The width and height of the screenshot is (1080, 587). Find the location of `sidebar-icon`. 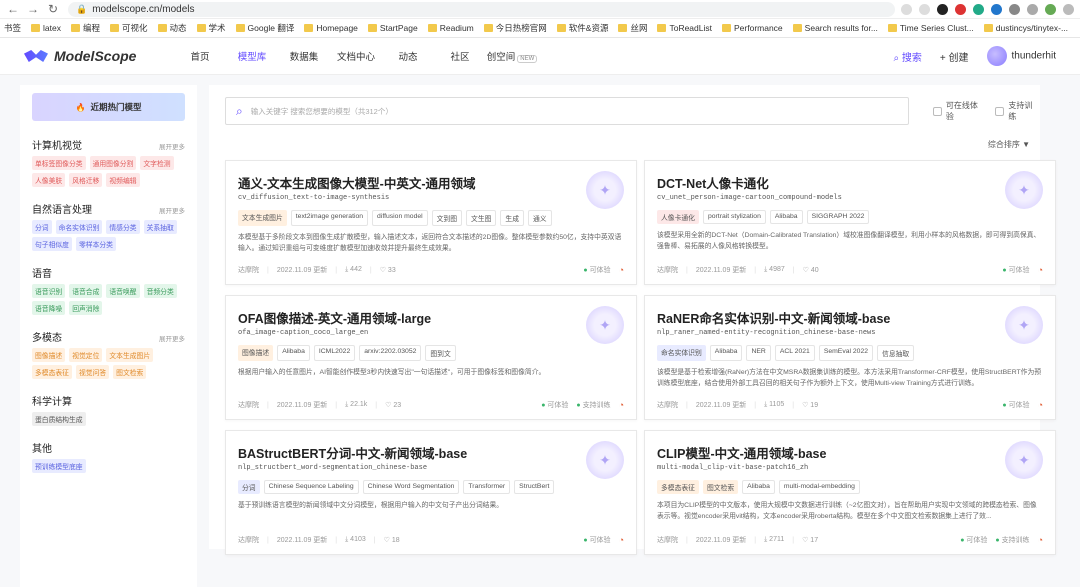

sidebar-icon is located at coordinates (1032, 9).